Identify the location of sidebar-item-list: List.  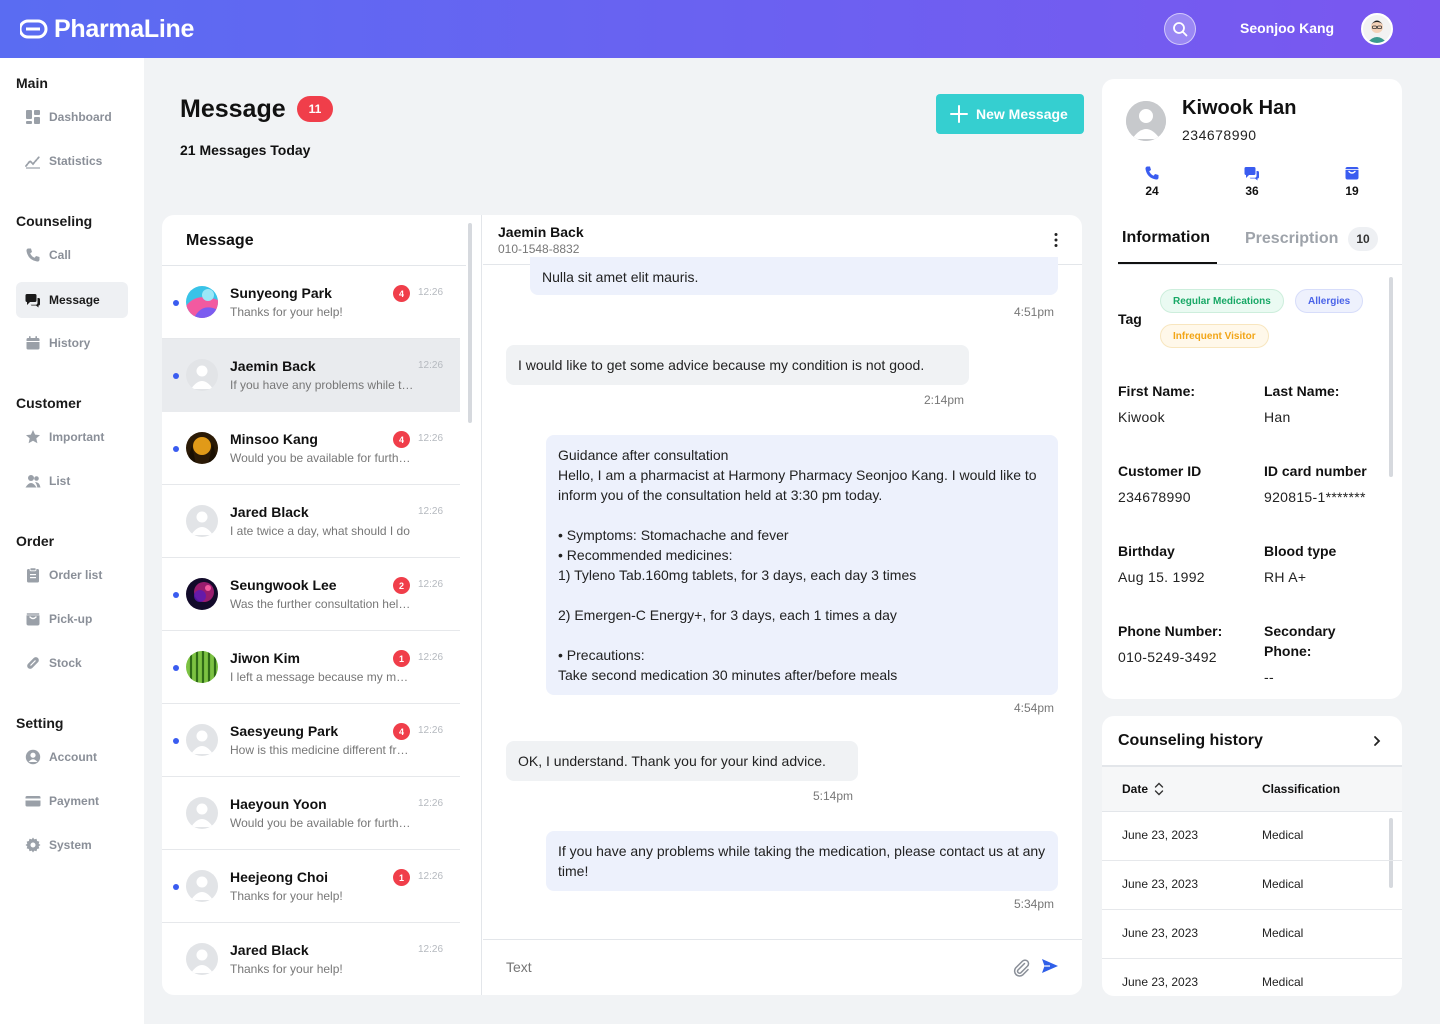
(72, 481).